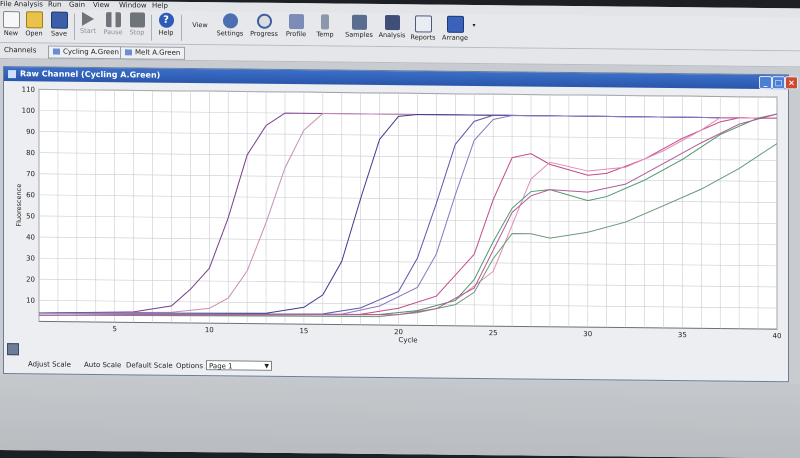 The height and width of the screenshot is (458, 800). What do you see at coordinates (221, 366) in the screenshot?
I see `page-select-value: Page 1` at bounding box center [221, 366].